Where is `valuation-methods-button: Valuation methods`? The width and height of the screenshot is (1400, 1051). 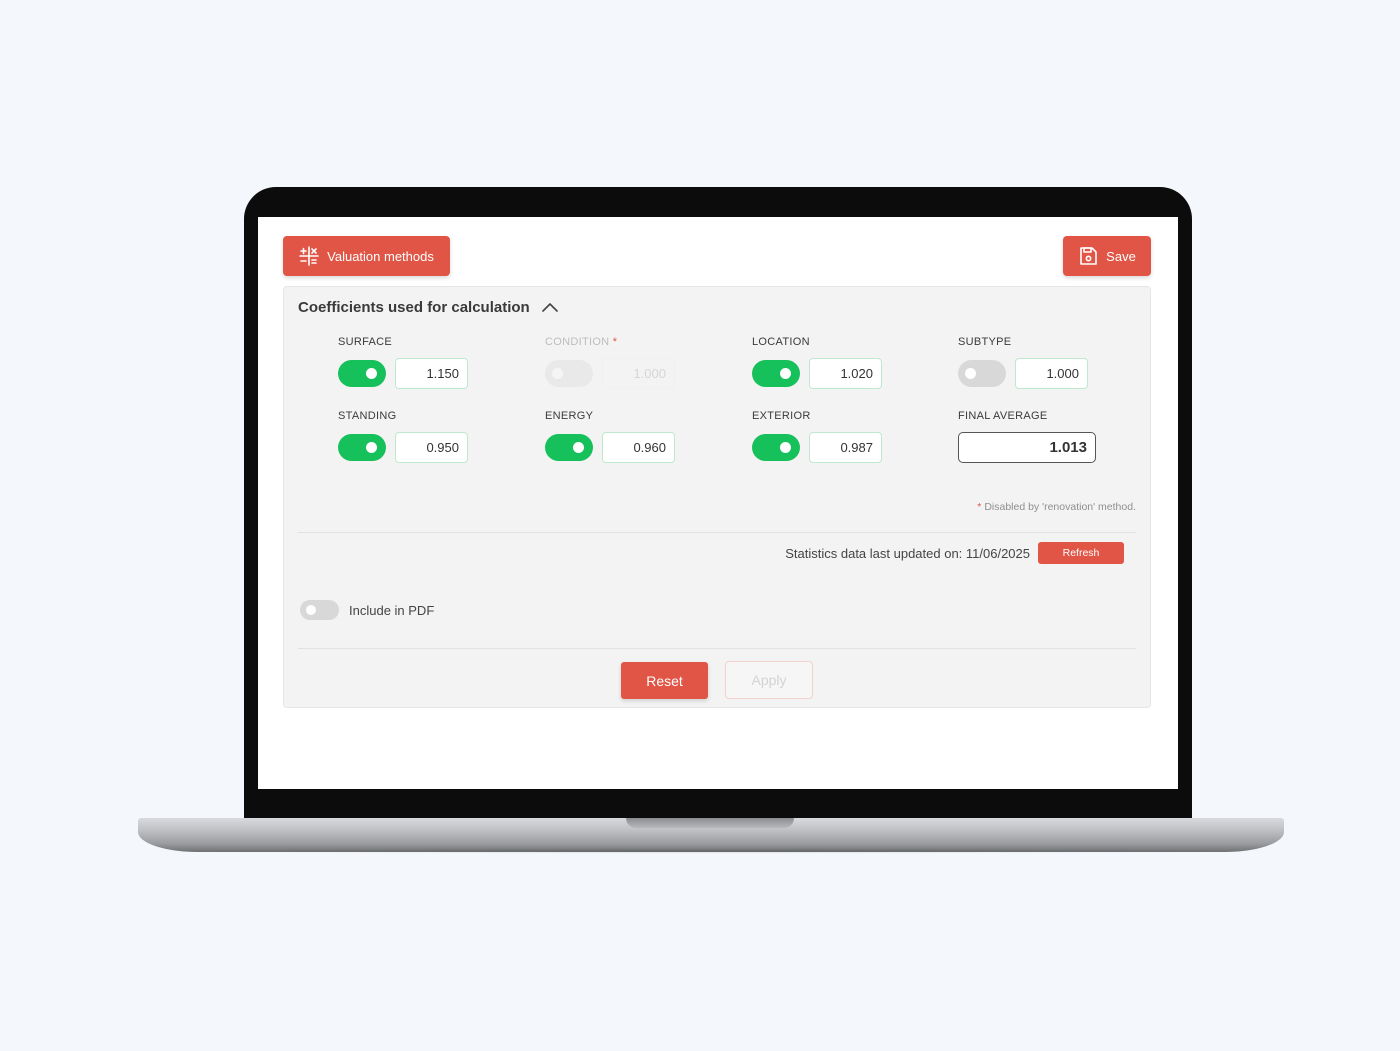 valuation-methods-button: Valuation methods is located at coordinates (366, 256).